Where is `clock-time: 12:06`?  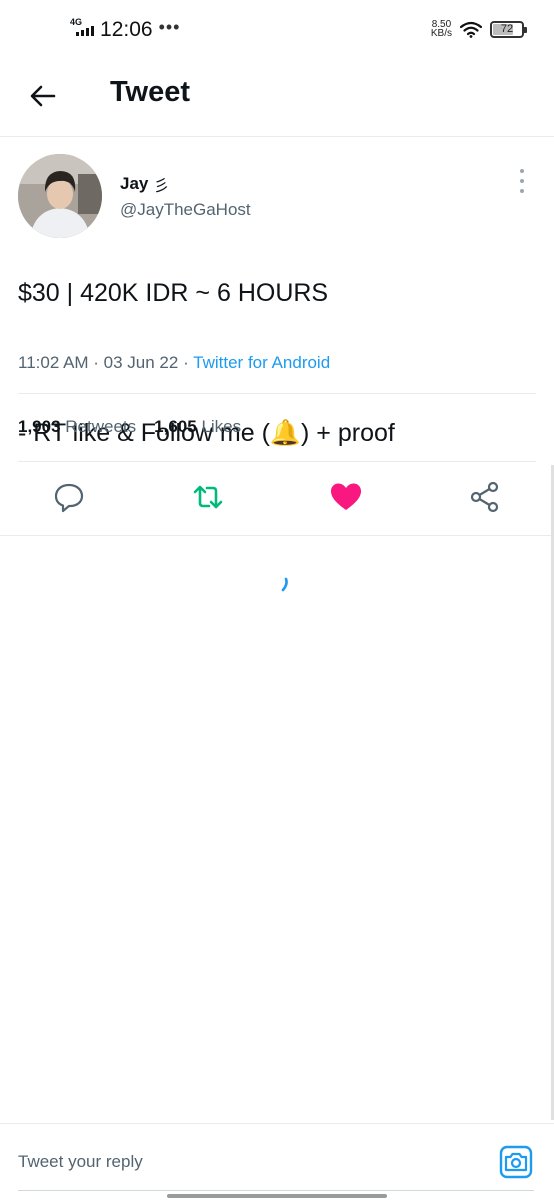 clock-time: 12:06 is located at coordinates (126, 29).